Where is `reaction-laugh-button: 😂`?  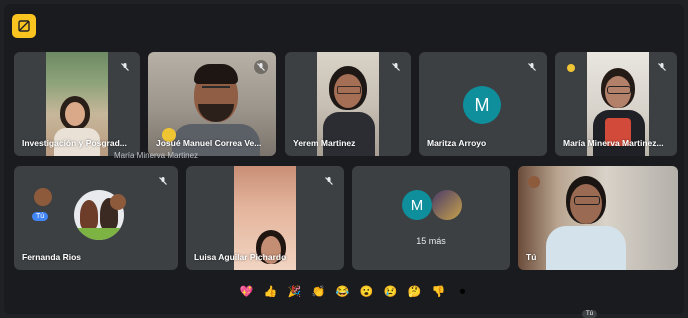
reaction-laugh-button: 😂 is located at coordinates (342, 292).